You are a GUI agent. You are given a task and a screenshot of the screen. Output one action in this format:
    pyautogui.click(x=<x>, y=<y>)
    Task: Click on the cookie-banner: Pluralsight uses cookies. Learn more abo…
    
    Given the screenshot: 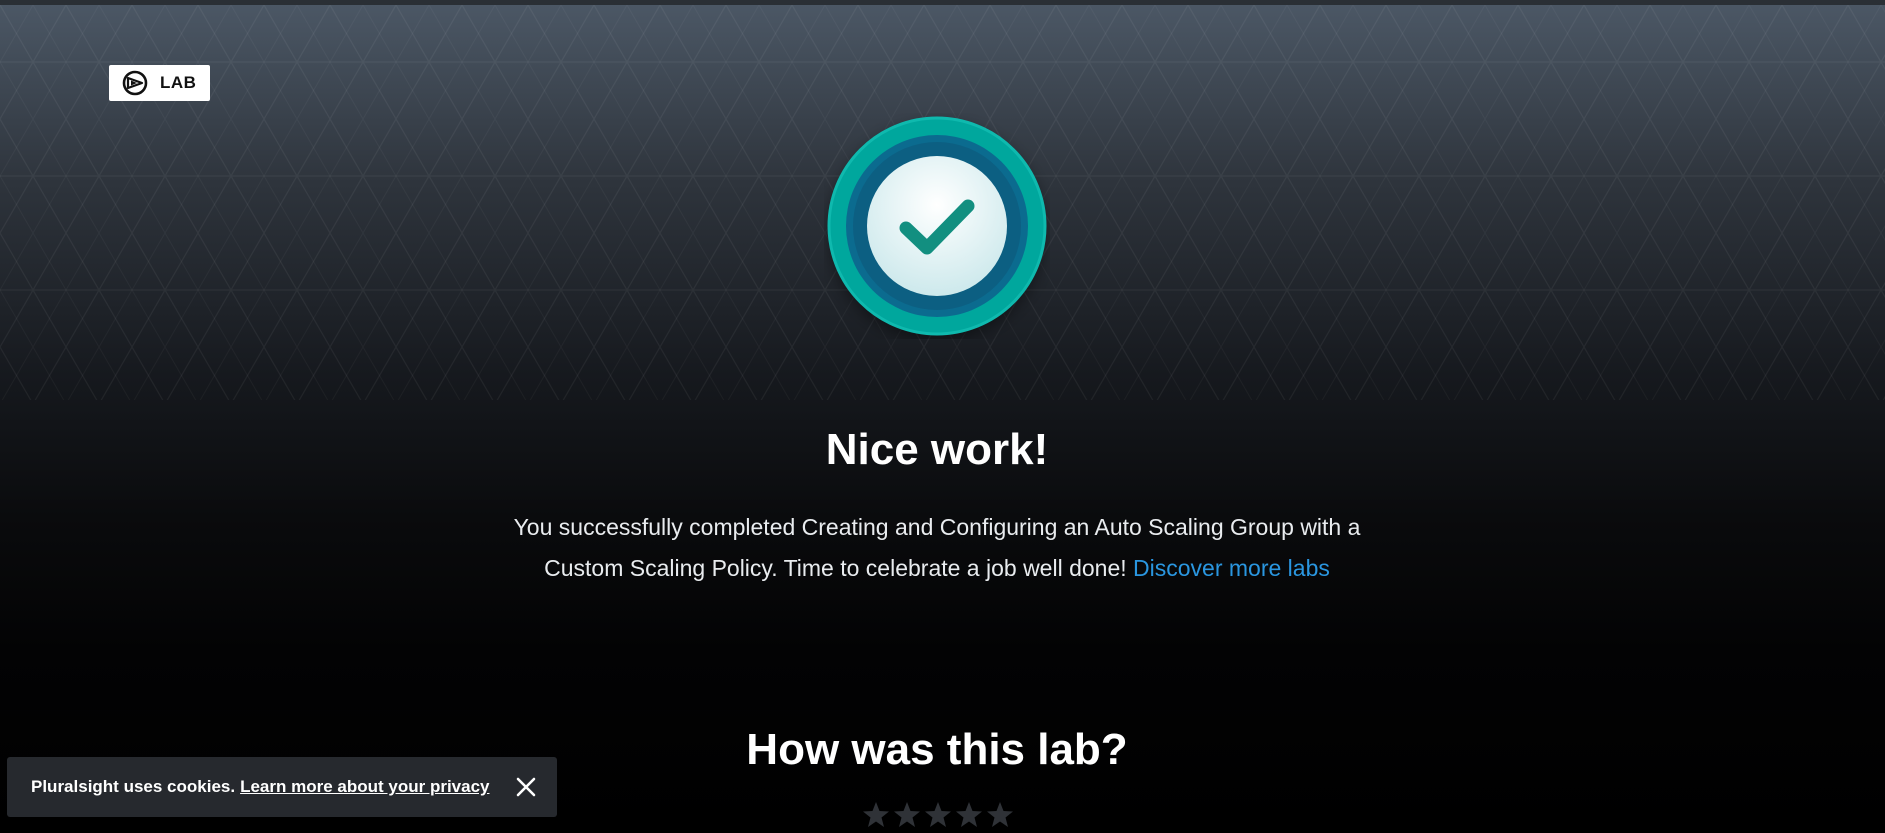 What is the action you would take?
    pyautogui.click(x=282, y=787)
    